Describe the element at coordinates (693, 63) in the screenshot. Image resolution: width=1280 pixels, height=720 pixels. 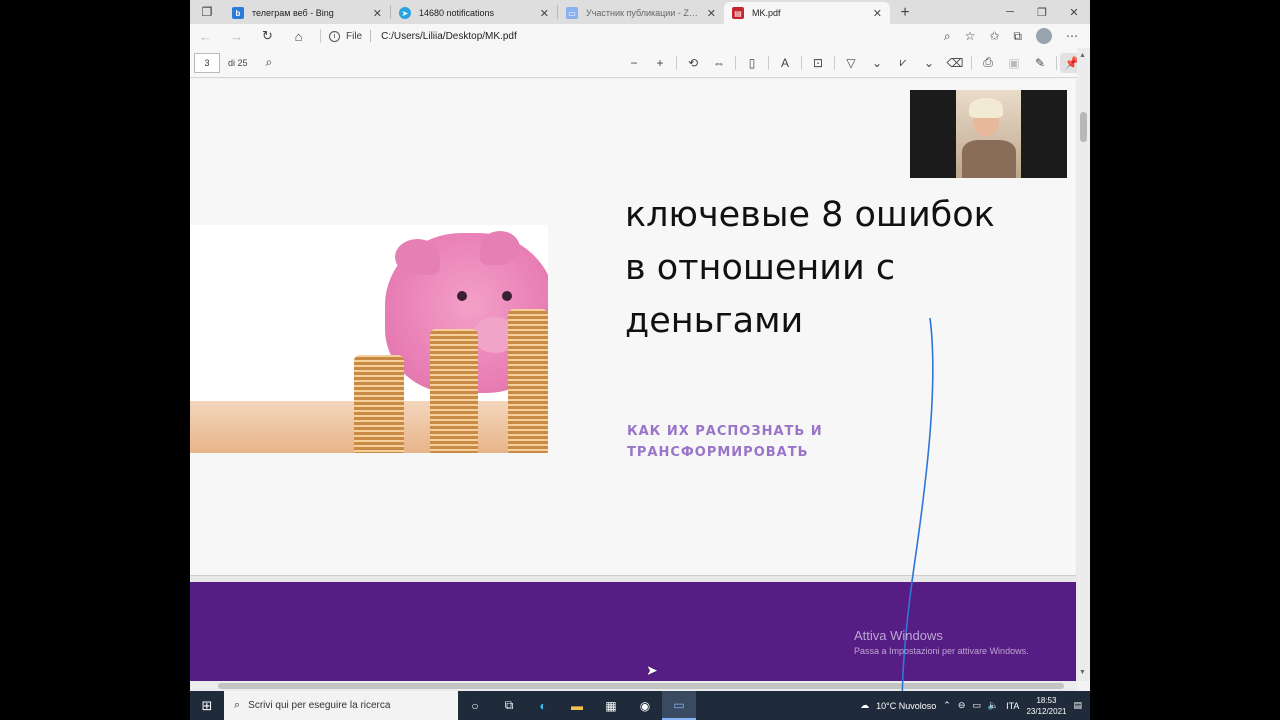
I see `rotate-icon: ⟲` at that location.